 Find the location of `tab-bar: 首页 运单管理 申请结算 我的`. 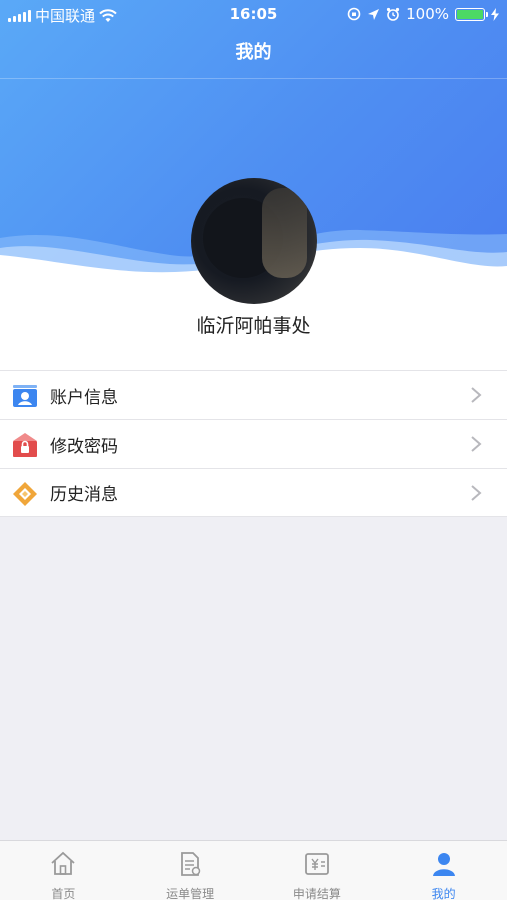

tab-bar: 首页 运单管理 申请结算 我的 is located at coordinates (253, 870).